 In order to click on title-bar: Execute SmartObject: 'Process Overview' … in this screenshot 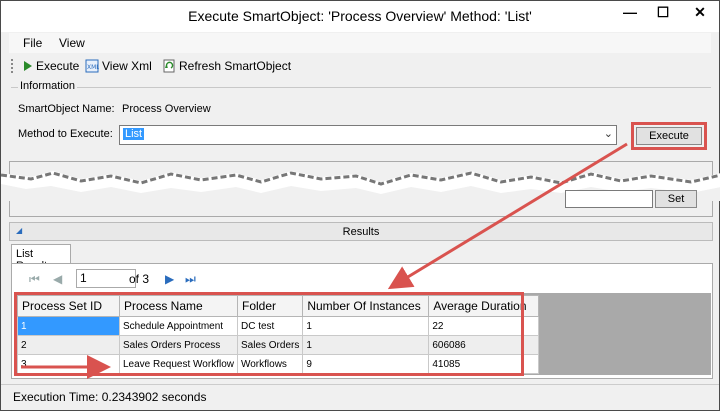, I will do `click(360, 16)`.